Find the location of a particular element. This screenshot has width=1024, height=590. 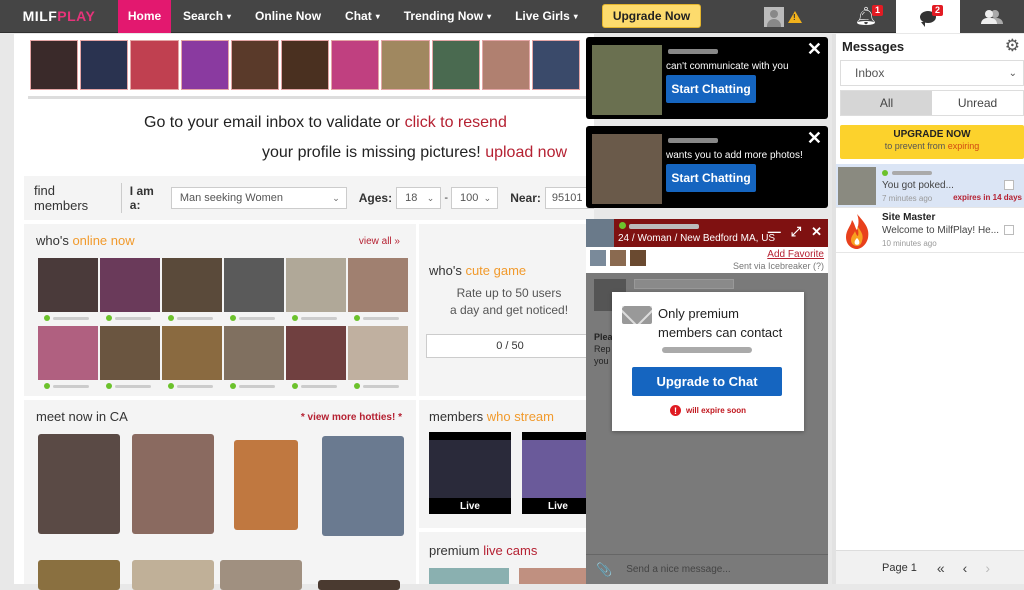

tab-unread: Unread is located at coordinates (977, 103).